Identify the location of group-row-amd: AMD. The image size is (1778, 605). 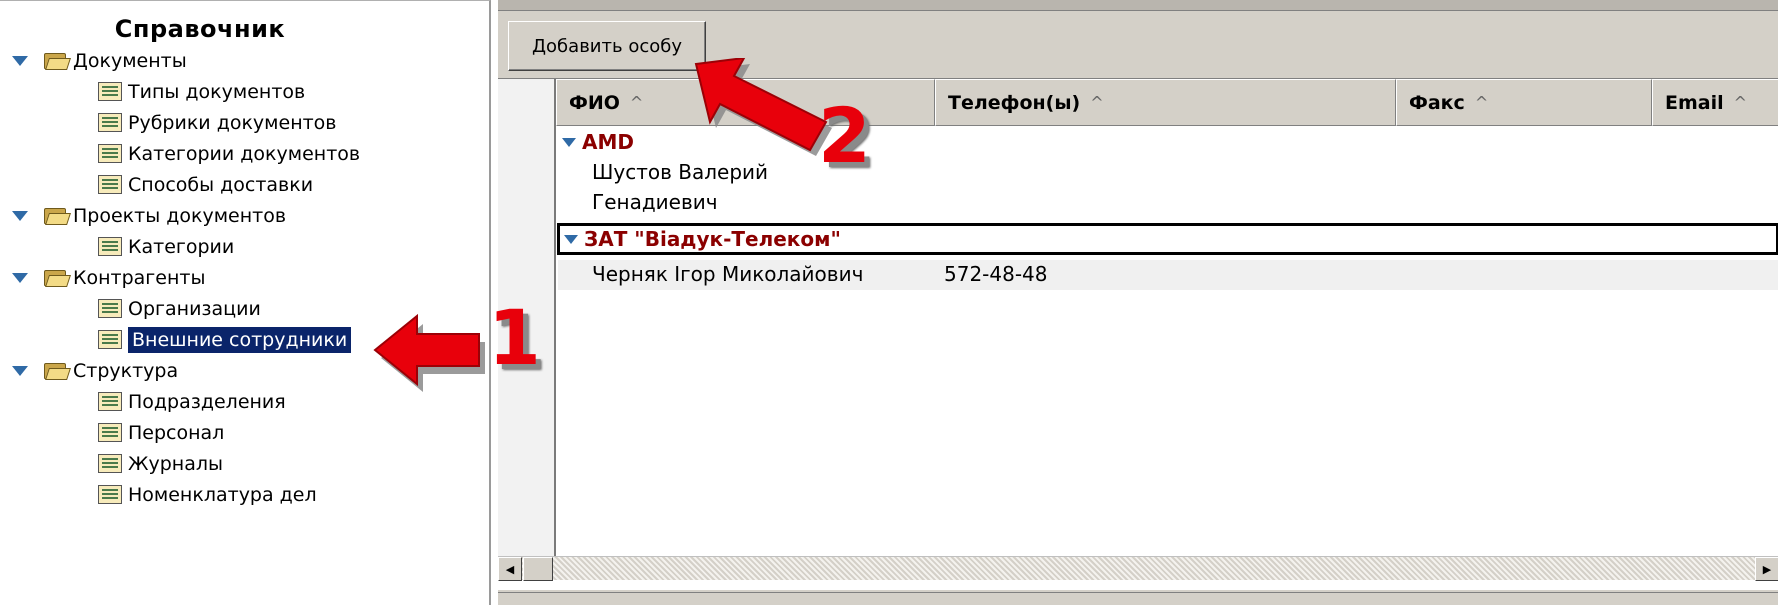
(596, 142).